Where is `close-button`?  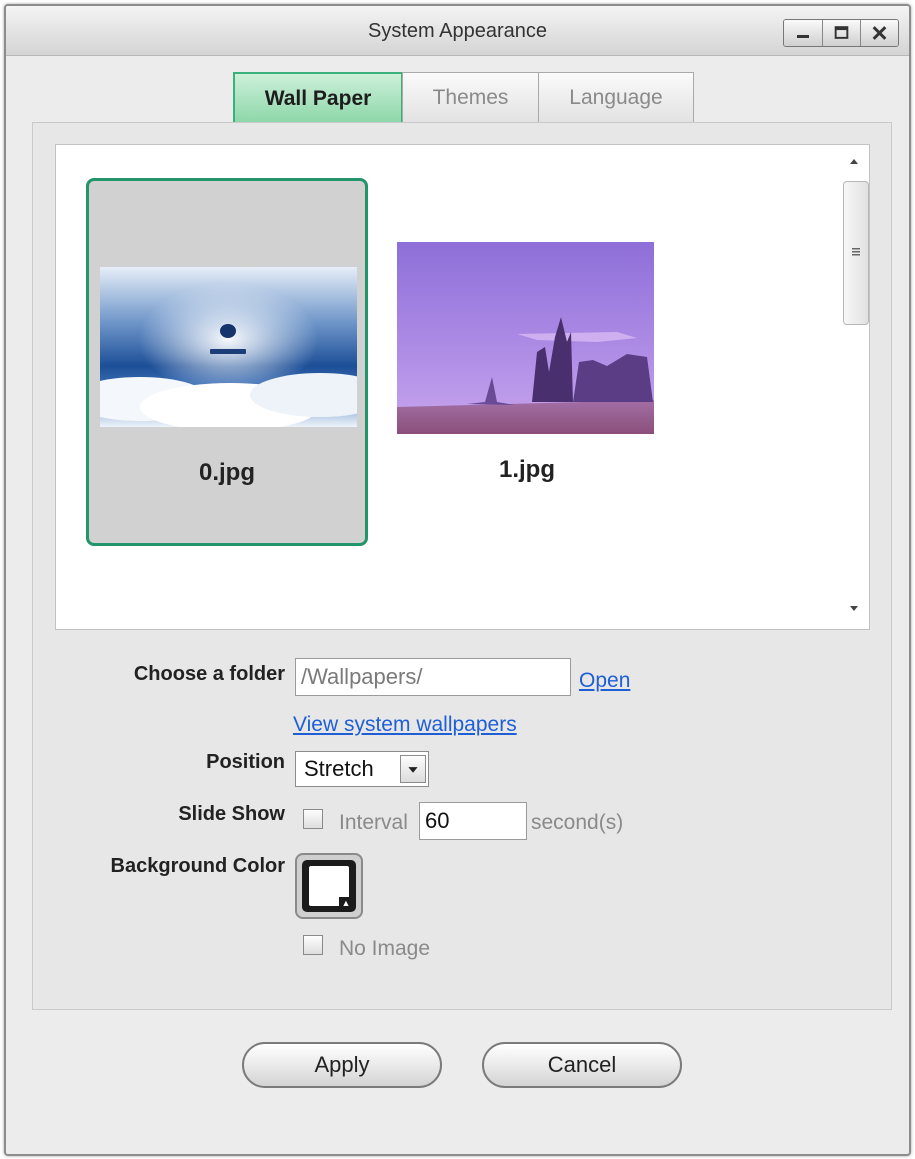 close-button is located at coordinates (879, 33).